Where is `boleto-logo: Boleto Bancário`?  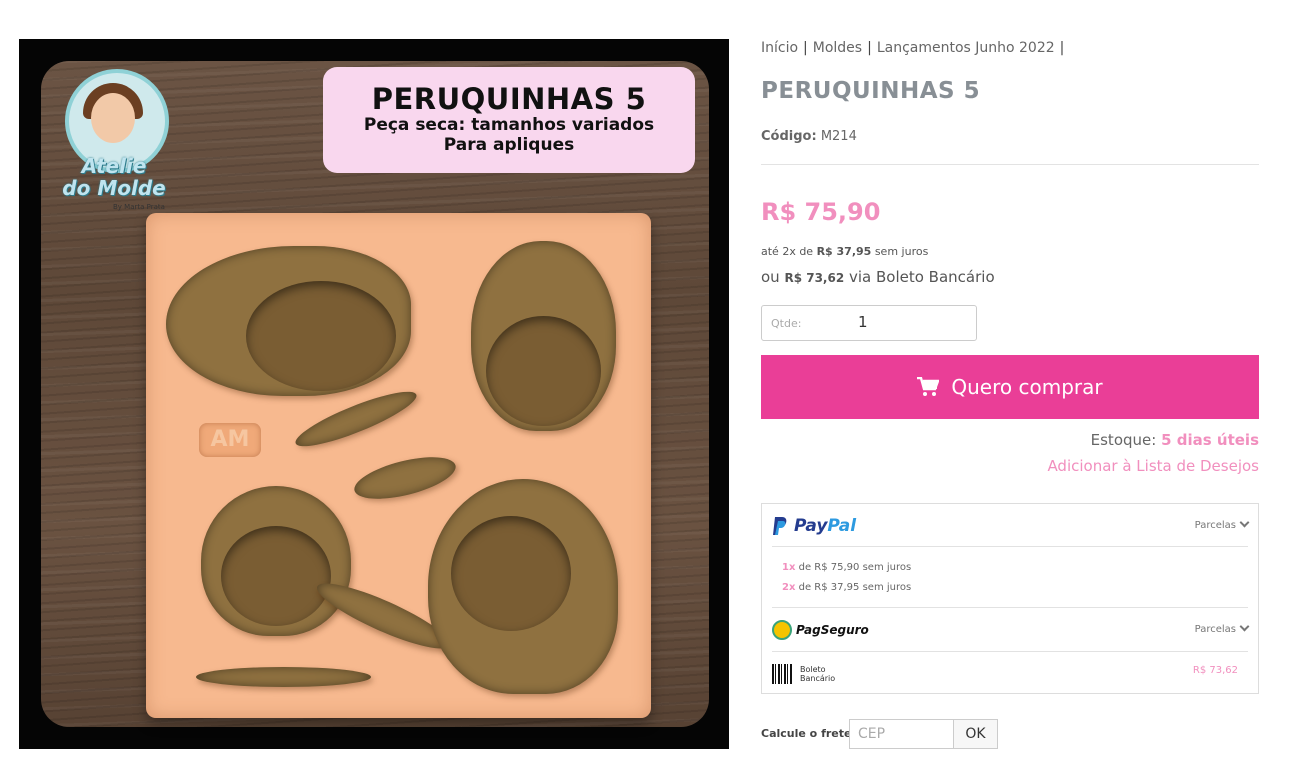 boleto-logo: Boleto Bancário is located at coordinates (803, 674).